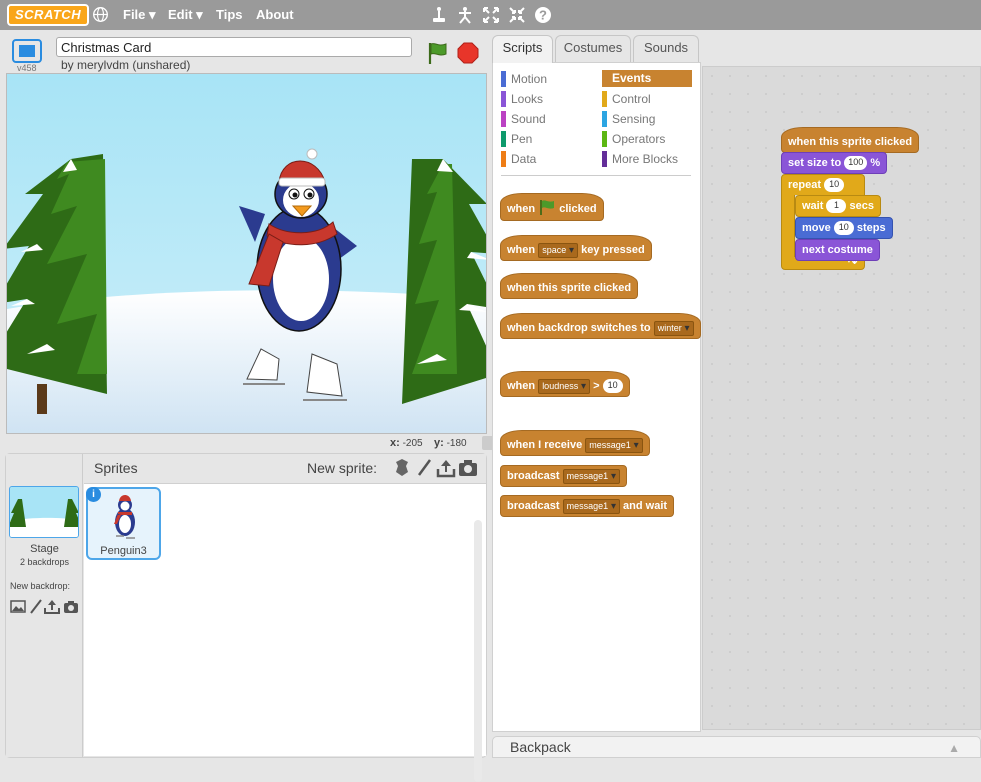 The height and width of the screenshot is (782, 981). Describe the element at coordinates (591, 506) in the screenshot. I see `broadcast-wait-dropdown: message1` at that location.